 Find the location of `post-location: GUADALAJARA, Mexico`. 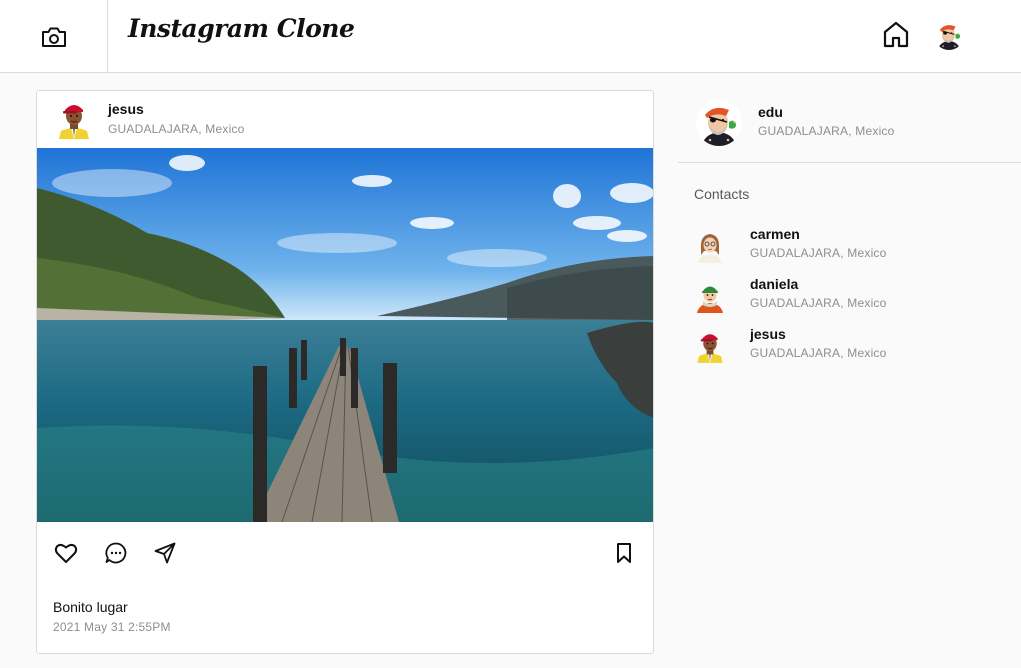

post-location: GUADALAJARA, Mexico is located at coordinates (176, 129).